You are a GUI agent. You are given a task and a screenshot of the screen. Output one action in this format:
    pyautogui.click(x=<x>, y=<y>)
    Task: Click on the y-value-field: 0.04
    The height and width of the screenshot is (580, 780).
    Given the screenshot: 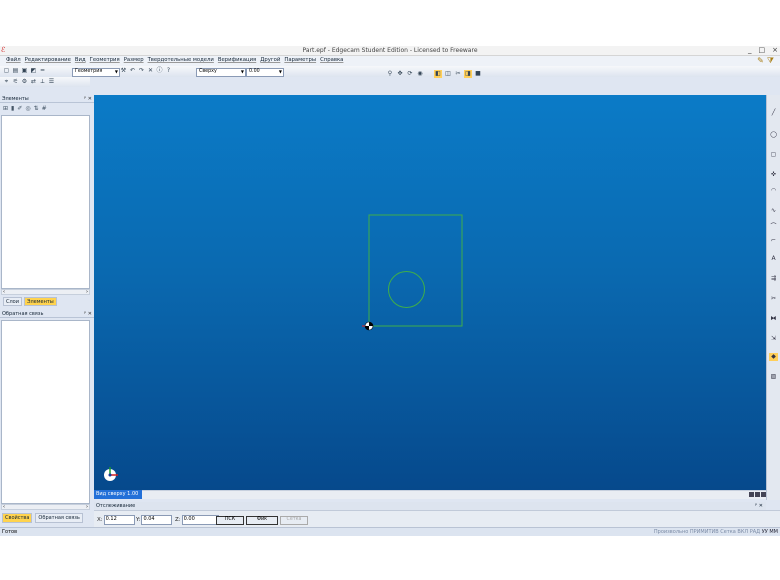 What is the action you would take?
    pyautogui.click(x=157, y=519)
    